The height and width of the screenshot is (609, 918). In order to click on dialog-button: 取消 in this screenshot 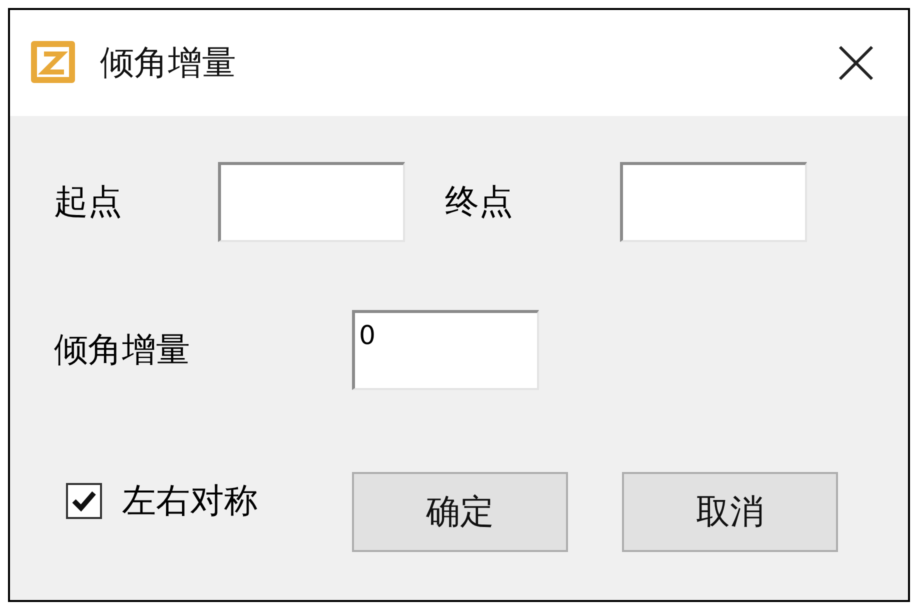, I will do `click(730, 512)`.